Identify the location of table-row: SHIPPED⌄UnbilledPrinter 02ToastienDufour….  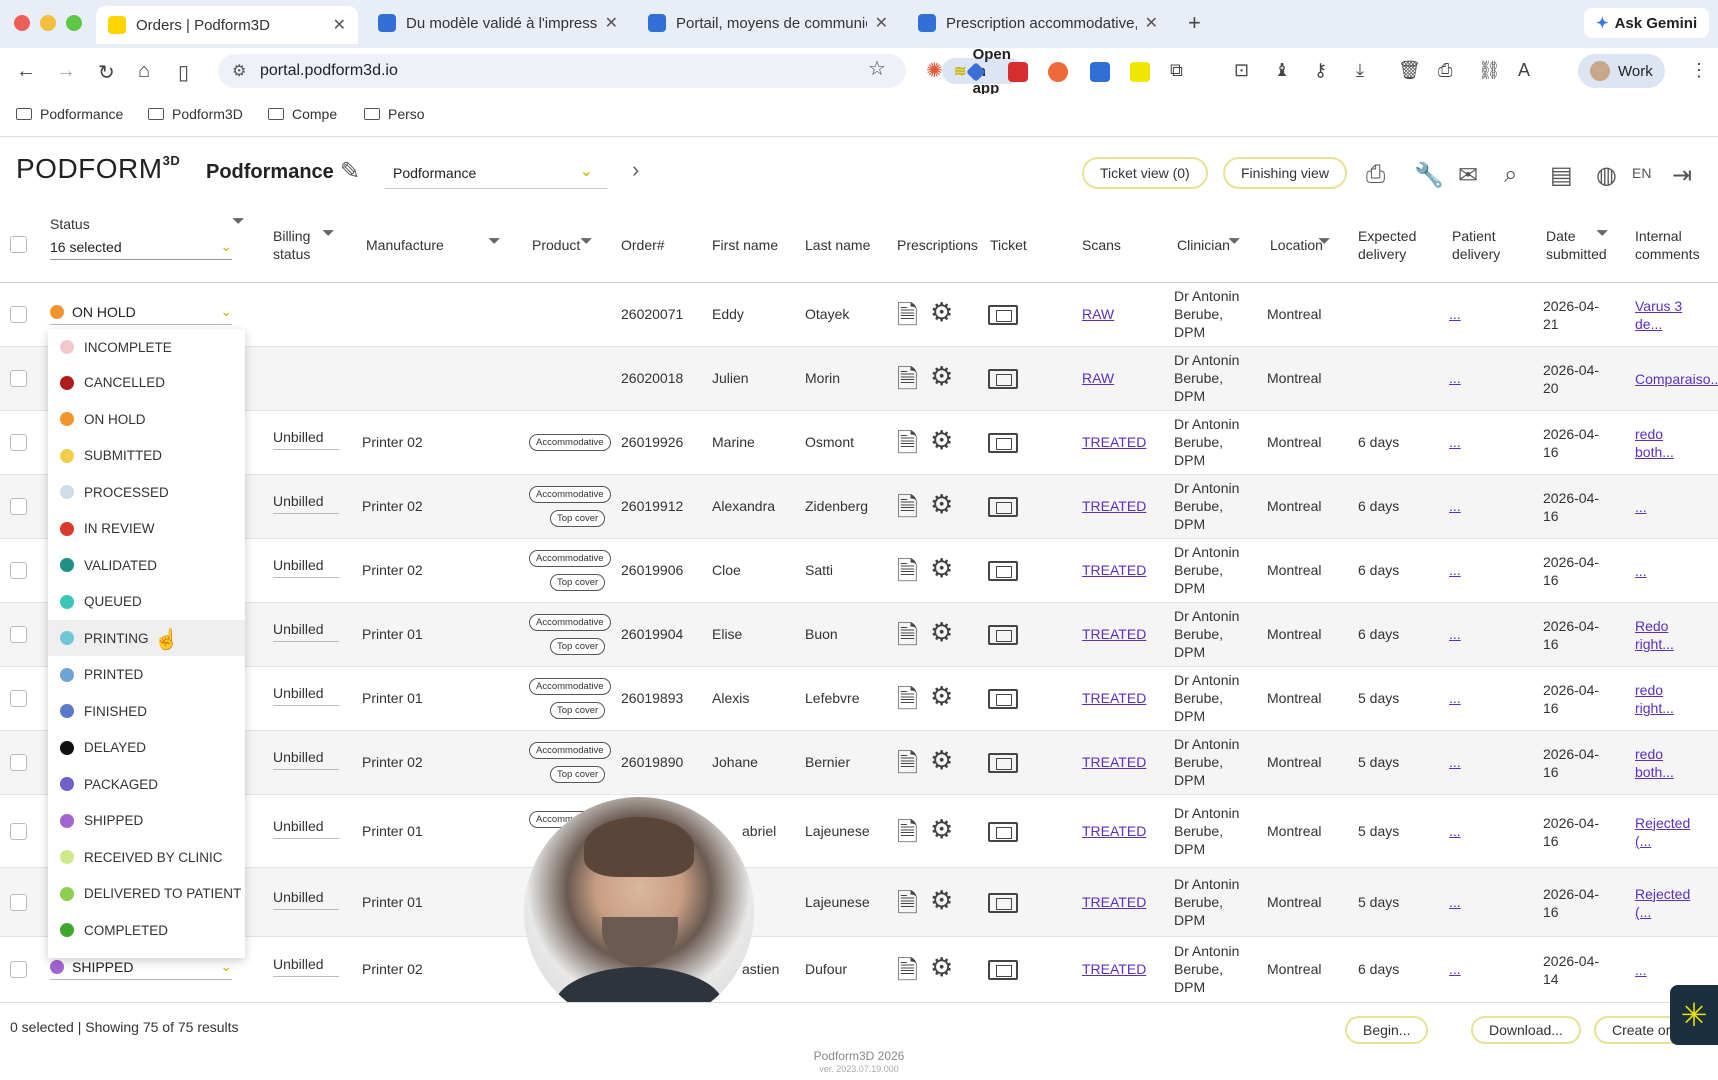
(859, 970).